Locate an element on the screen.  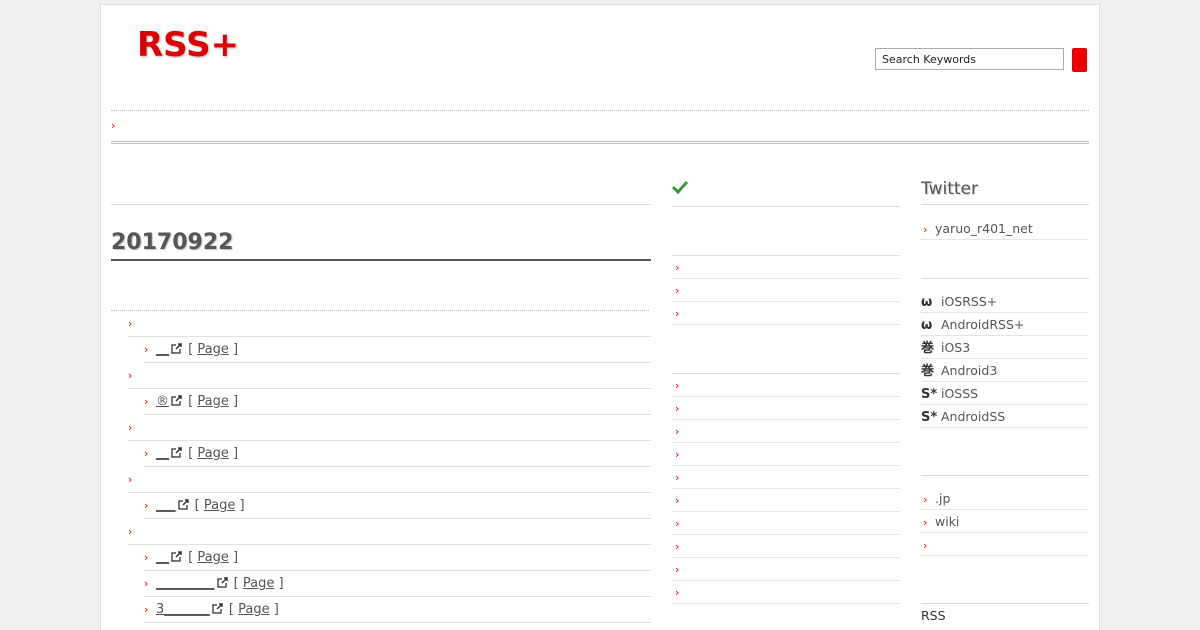
sidebar-link: › is located at coordinates (1005, 544).